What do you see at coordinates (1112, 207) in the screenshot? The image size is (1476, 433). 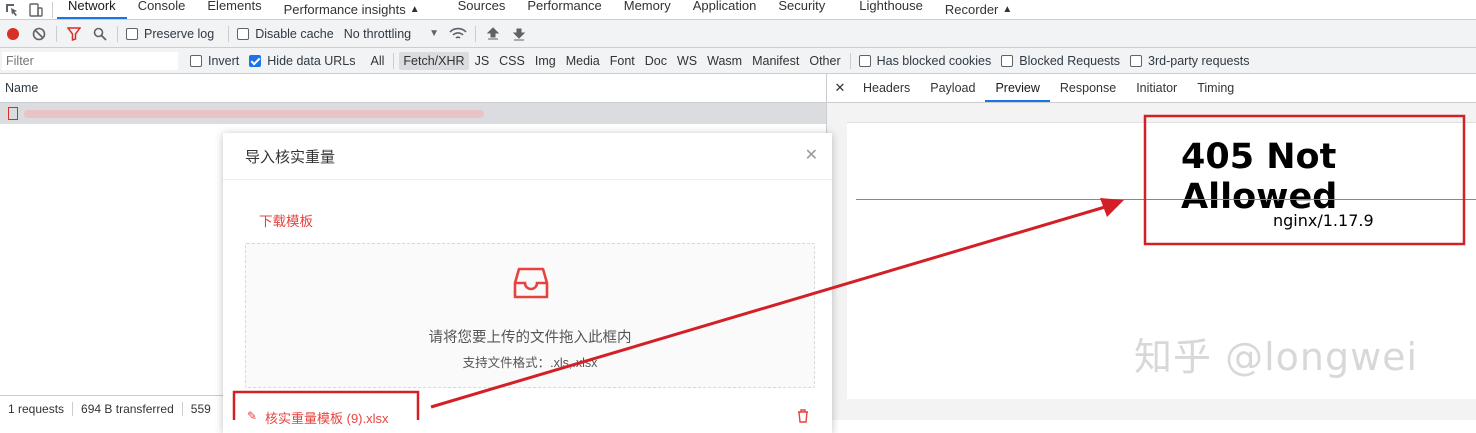 I see `annotation-arrow-head` at bounding box center [1112, 207].